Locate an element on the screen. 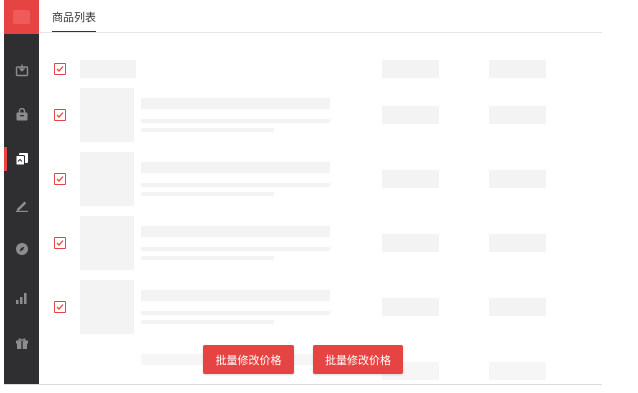 Image resolution: width=638 pixels, height=393 pixels. sidebar-item-download is located at coordinates (21, 70).